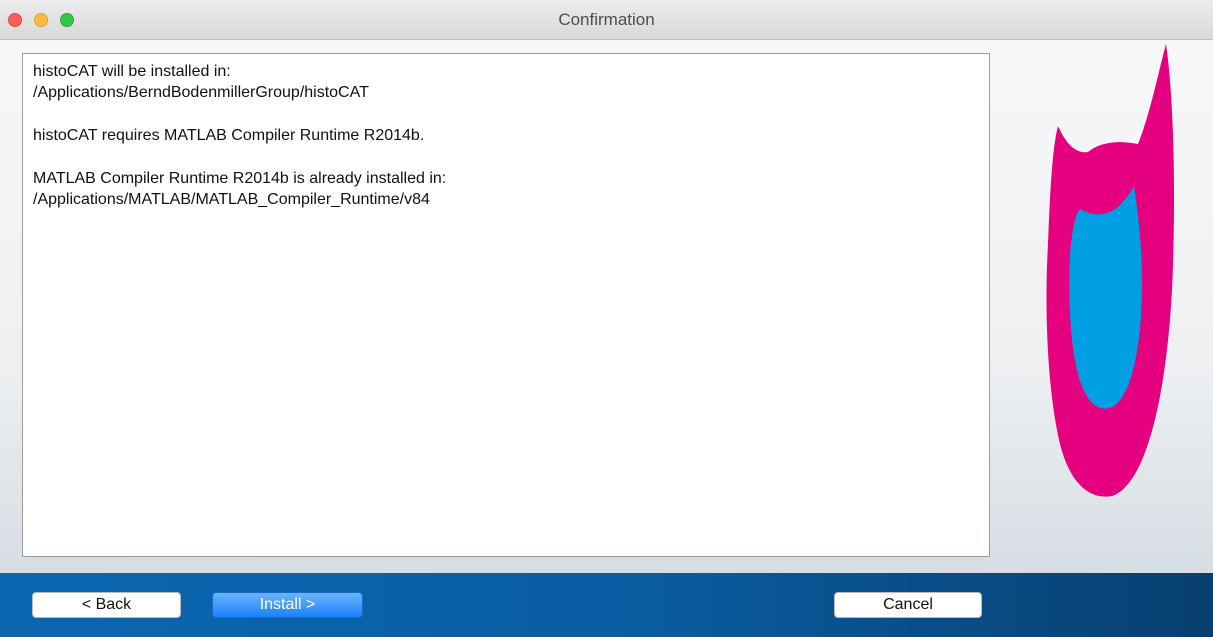 Image resolution: width=1213 pixels, height=637 pixels. What do you see at coordinates (106, 605) in the screenshot?
I see `back-button: < Back` at bounding box center [106, 605].